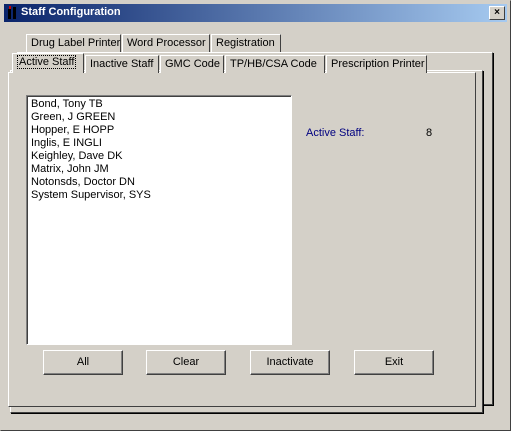  I want to click on app-icon, so click(12, 12).